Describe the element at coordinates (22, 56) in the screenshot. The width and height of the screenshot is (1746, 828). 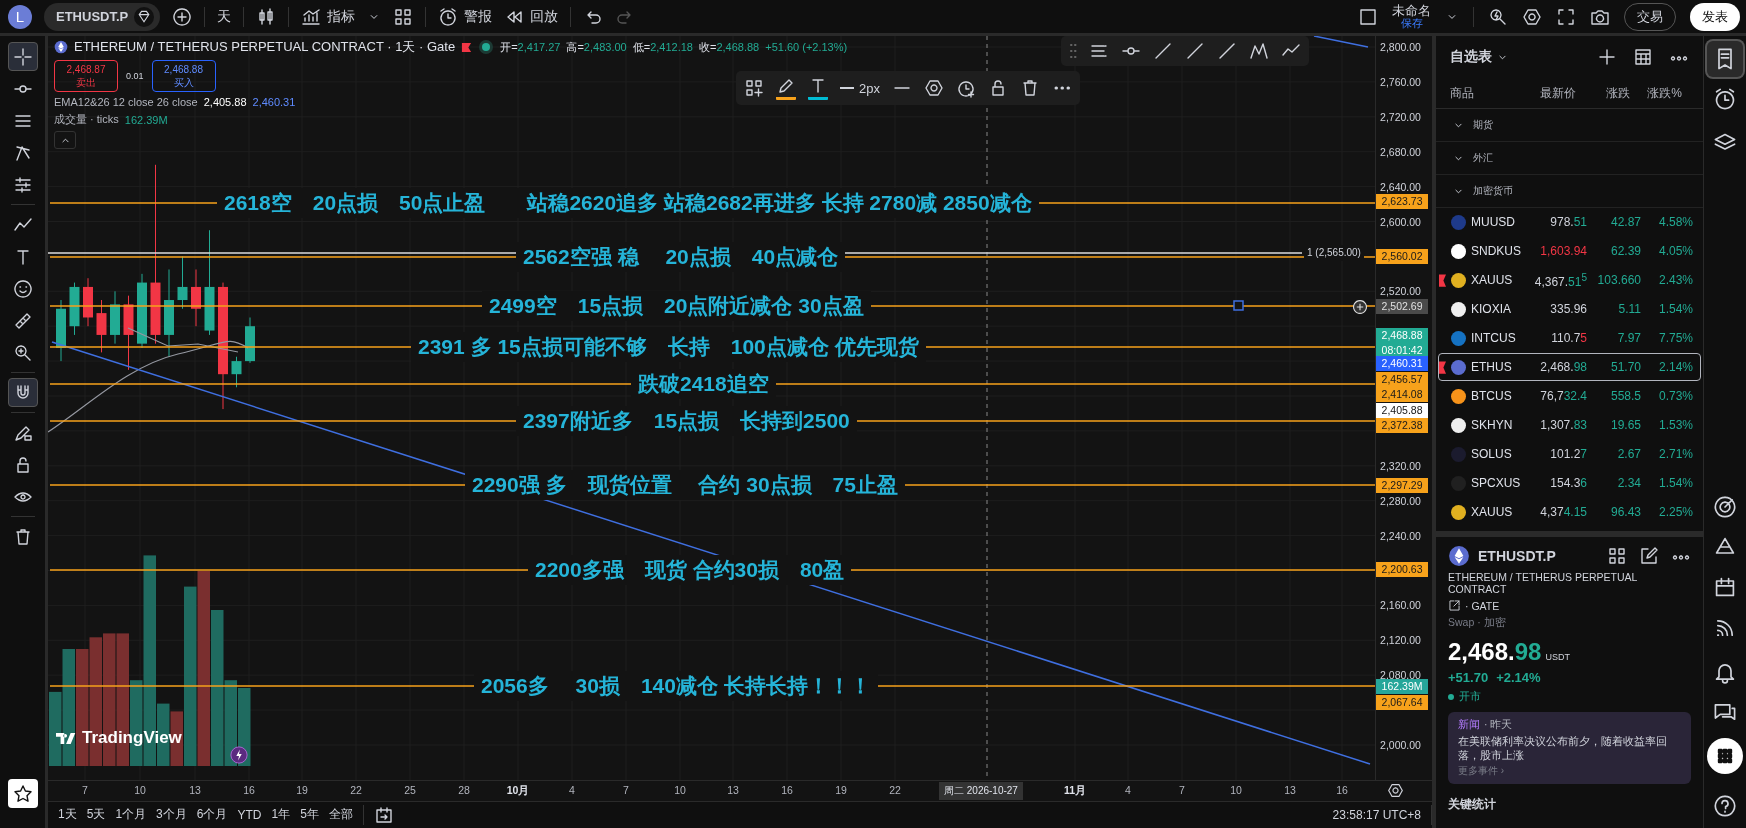
I see `crosshair-tool-button` at that location.